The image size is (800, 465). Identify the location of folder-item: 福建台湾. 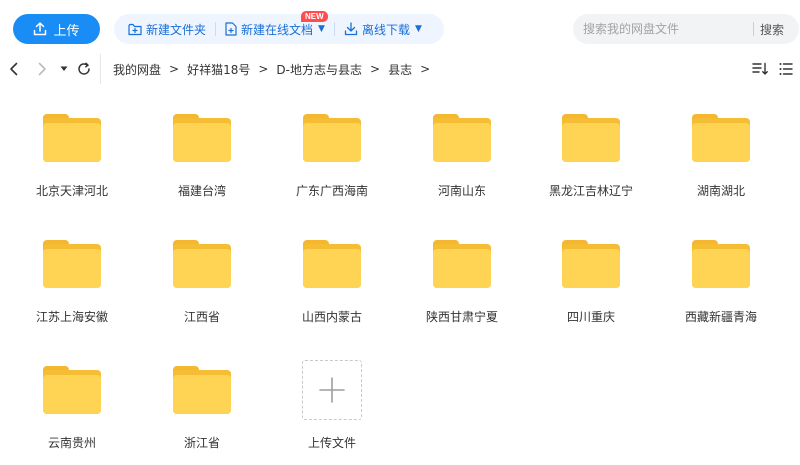
(202, 144).